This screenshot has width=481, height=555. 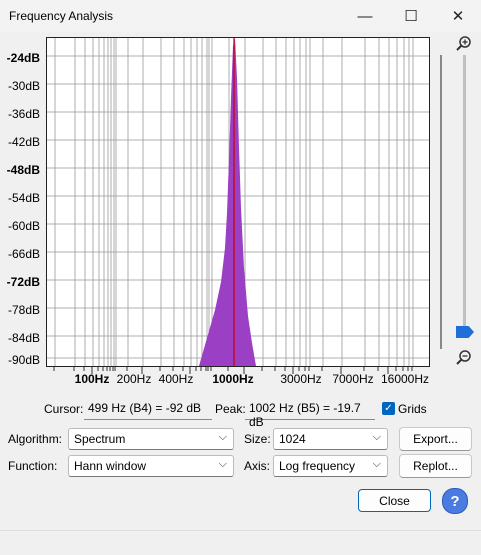 What do you see at coordinates (365, 16) in the screenshot?
I see `minimize-button: —` at bounding box center [365, 16].